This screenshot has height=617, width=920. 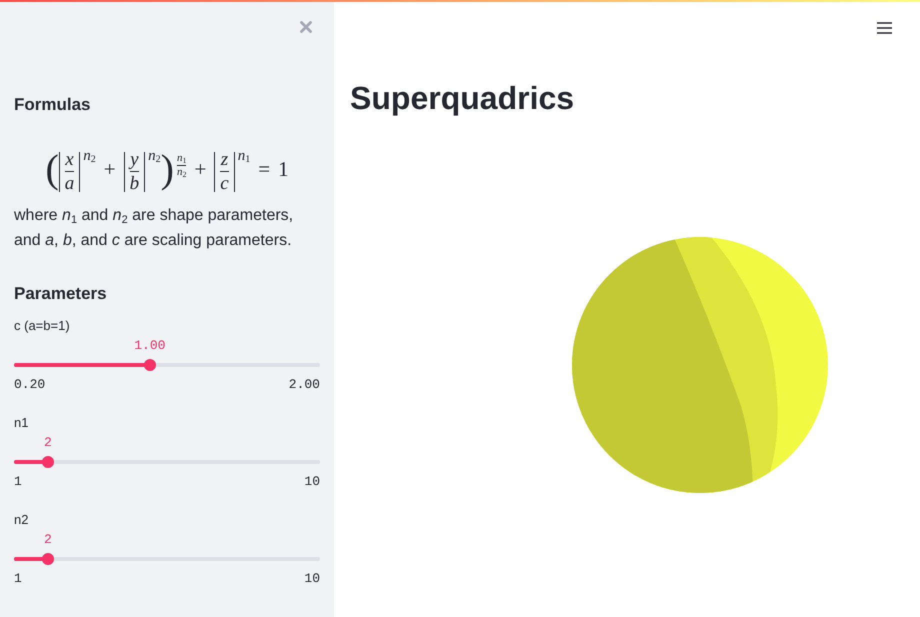 I want to click on slider-label: c (a=b=1), so click(x=42, y=326).